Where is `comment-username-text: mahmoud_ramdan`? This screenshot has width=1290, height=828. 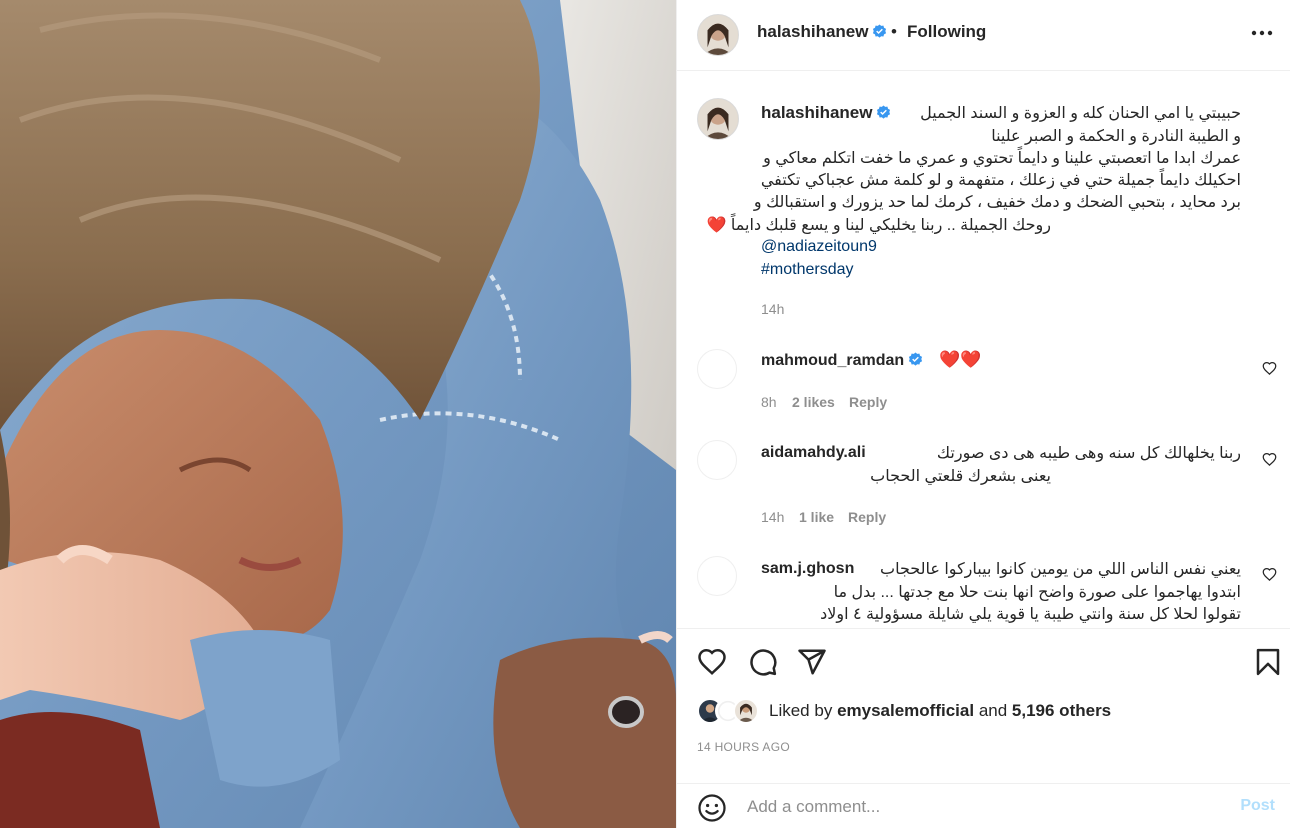 comment-username-text: mahmoud_ramdan is located at coordinates (832, 360).